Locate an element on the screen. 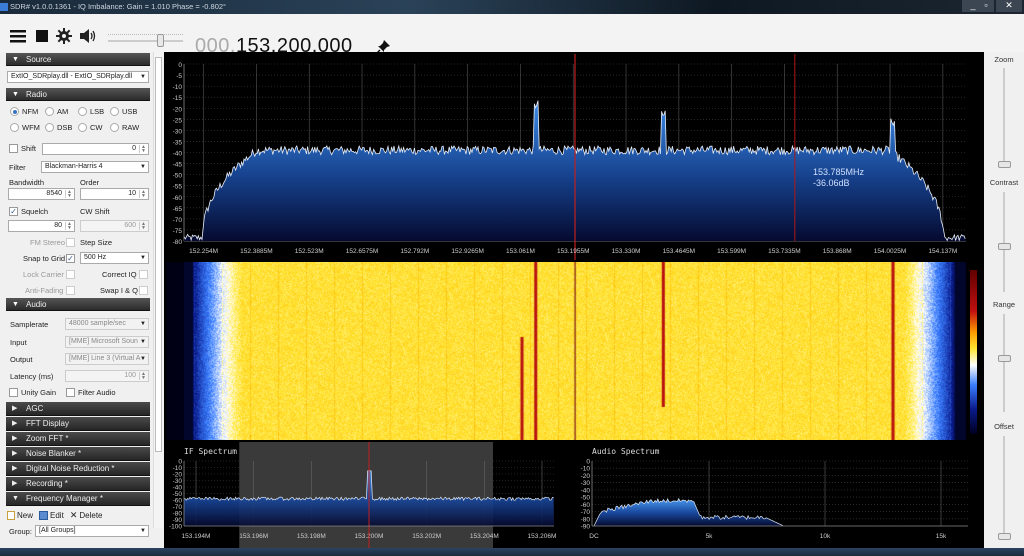  delete-button: ✕ Delete is located at coordinates (86, 515).